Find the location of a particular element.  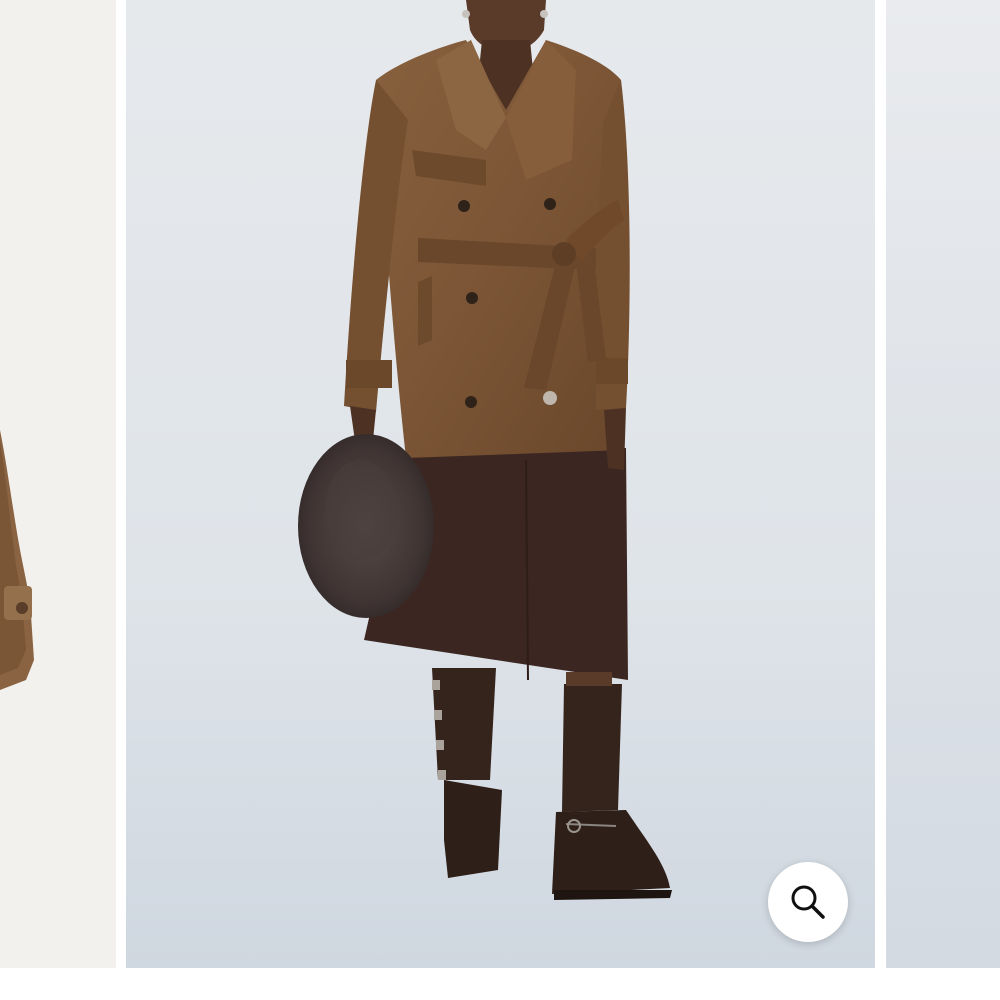

magnifier-icon is located at coordinates (808, 902).